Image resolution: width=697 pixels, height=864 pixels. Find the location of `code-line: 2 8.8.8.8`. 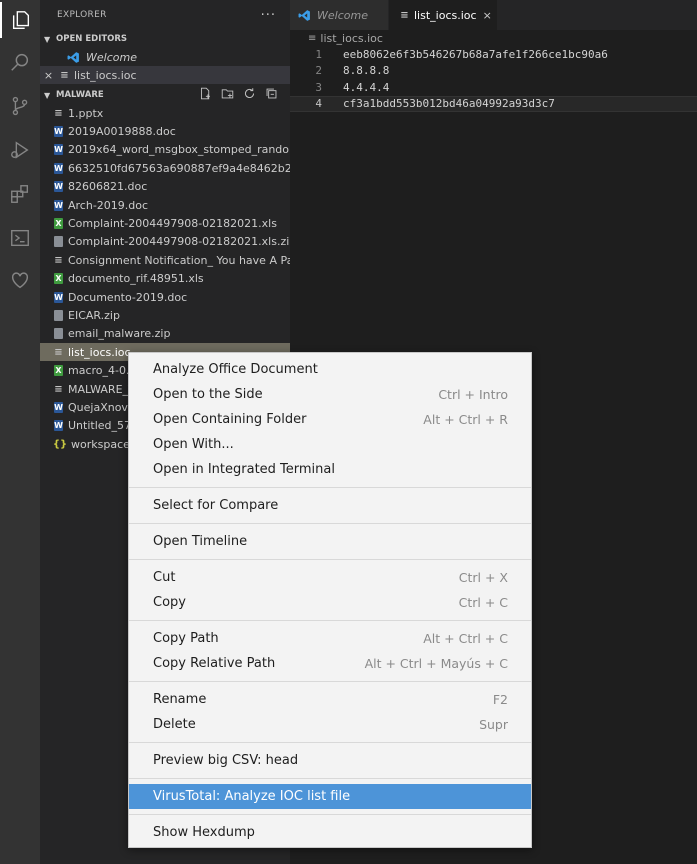

code-line: 2 8.8.8.8 is located at coordinates (493, 71).